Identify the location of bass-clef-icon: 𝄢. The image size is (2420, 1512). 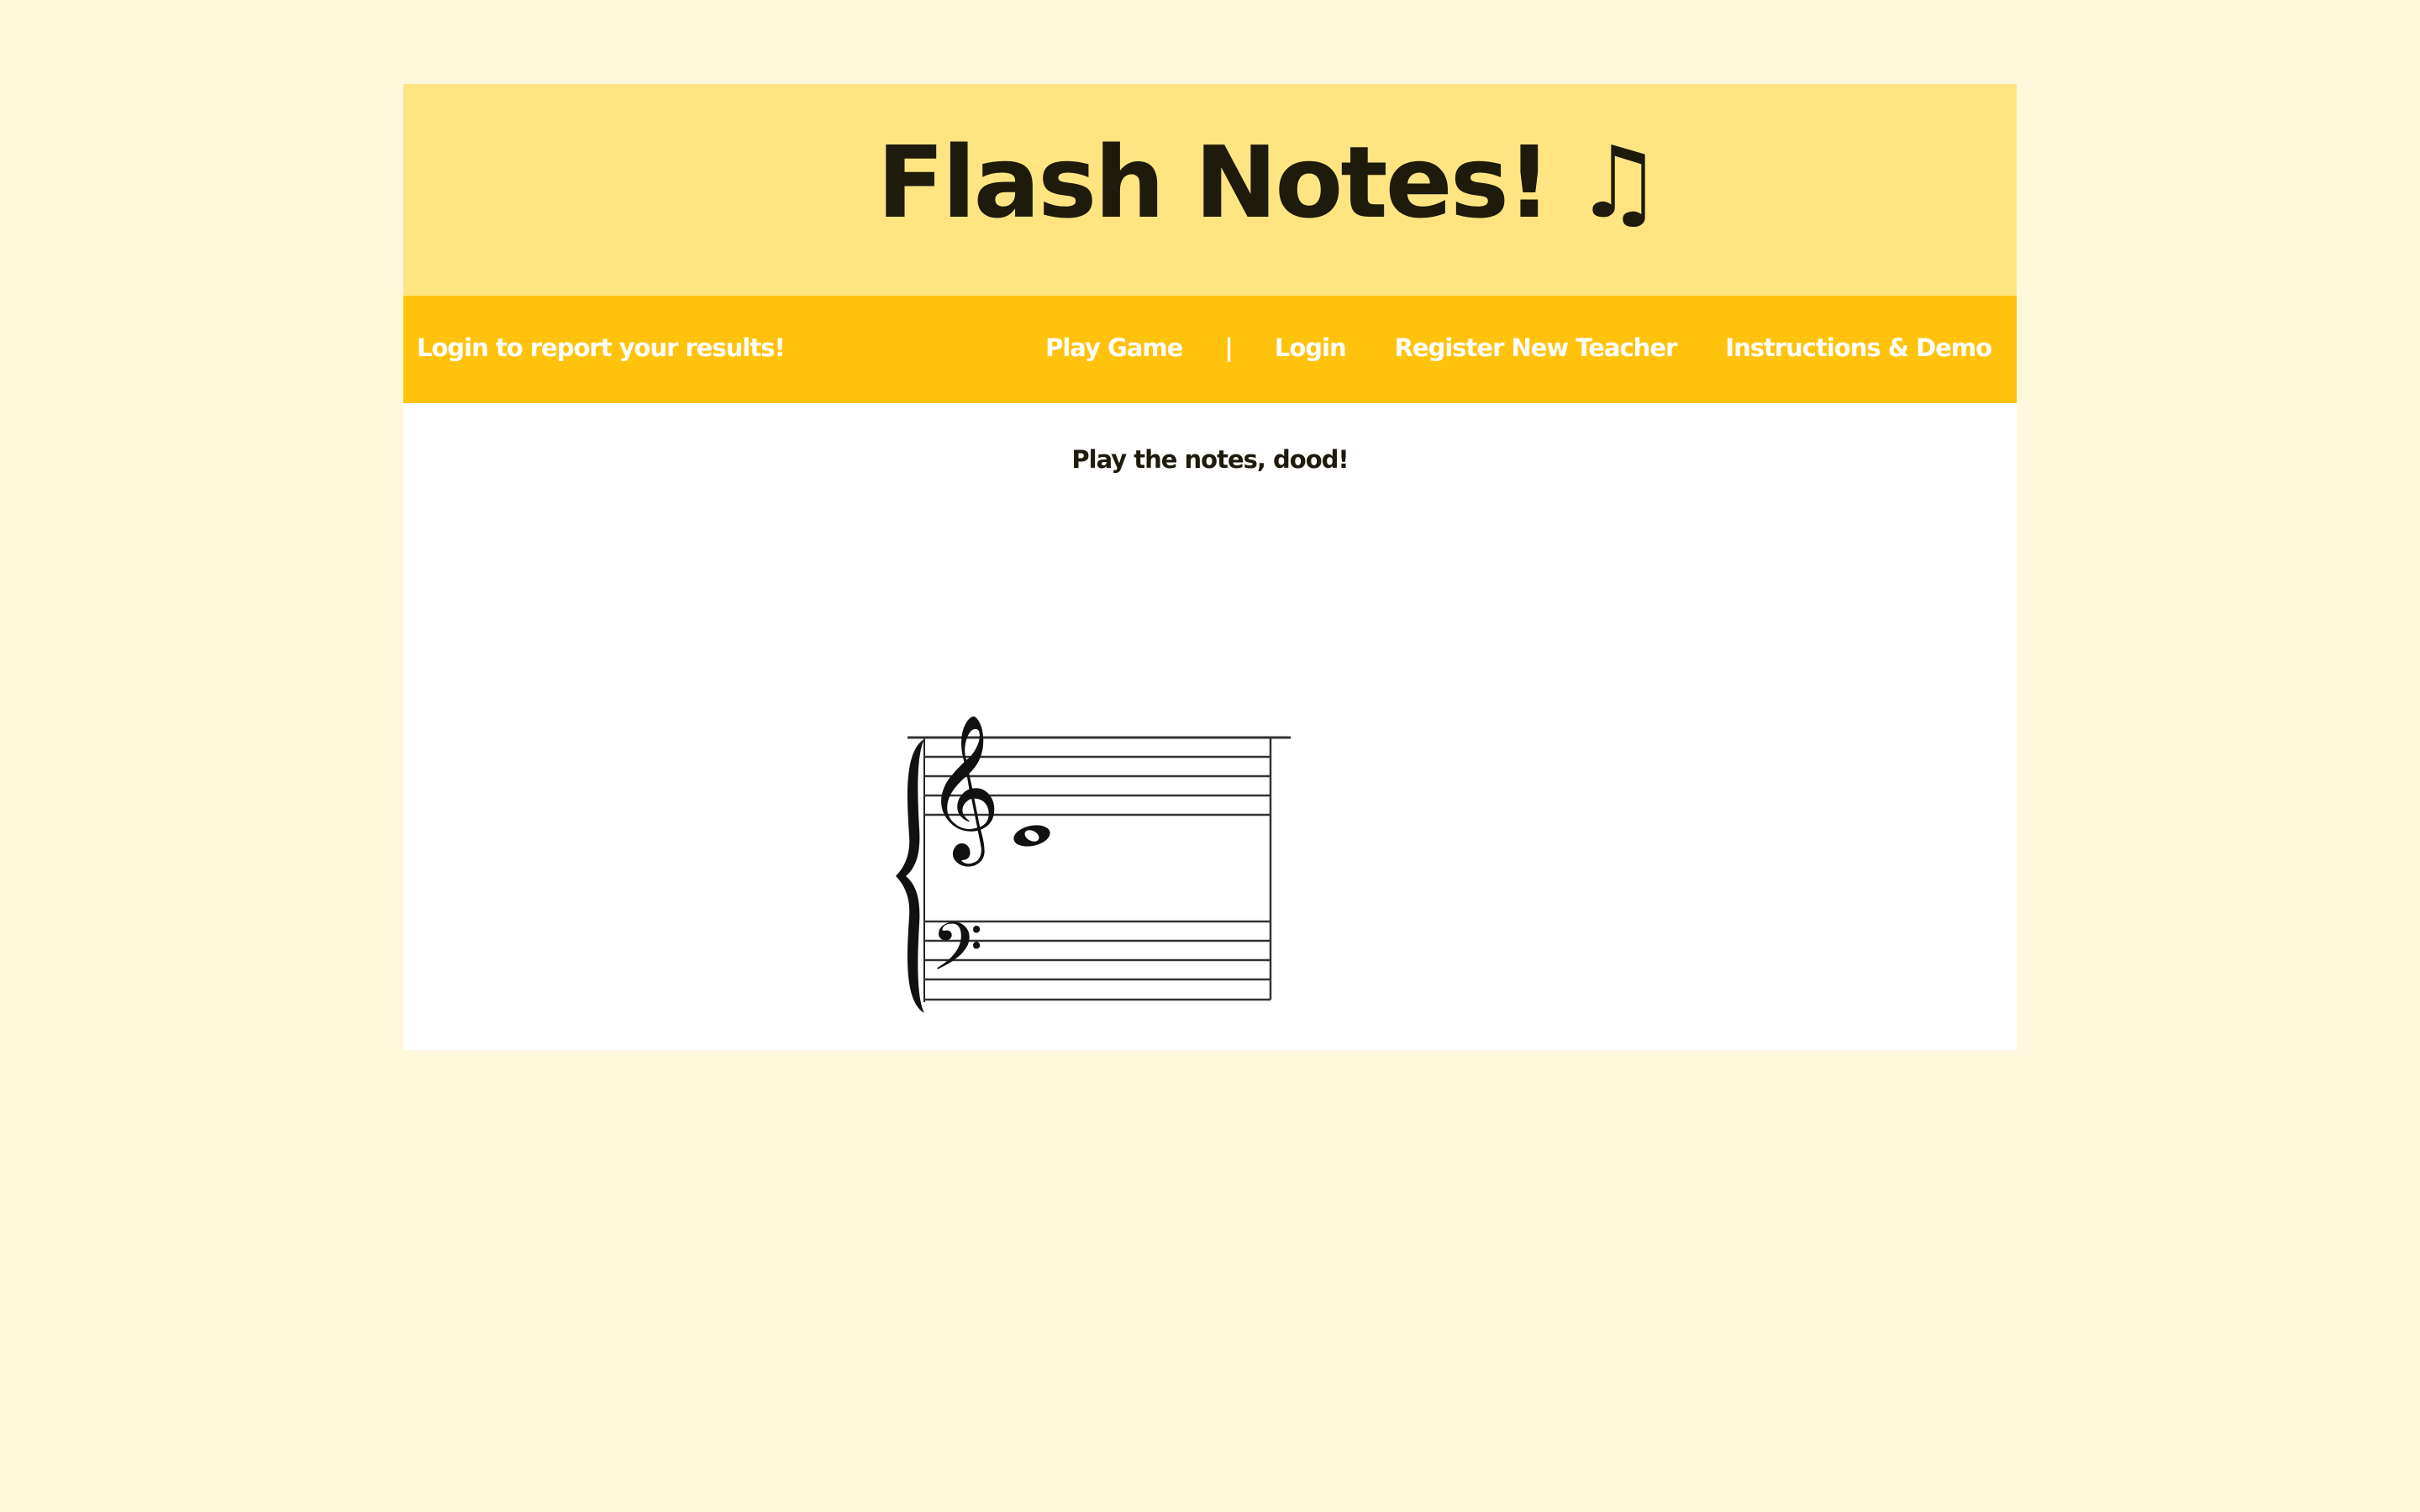
(957, 955).